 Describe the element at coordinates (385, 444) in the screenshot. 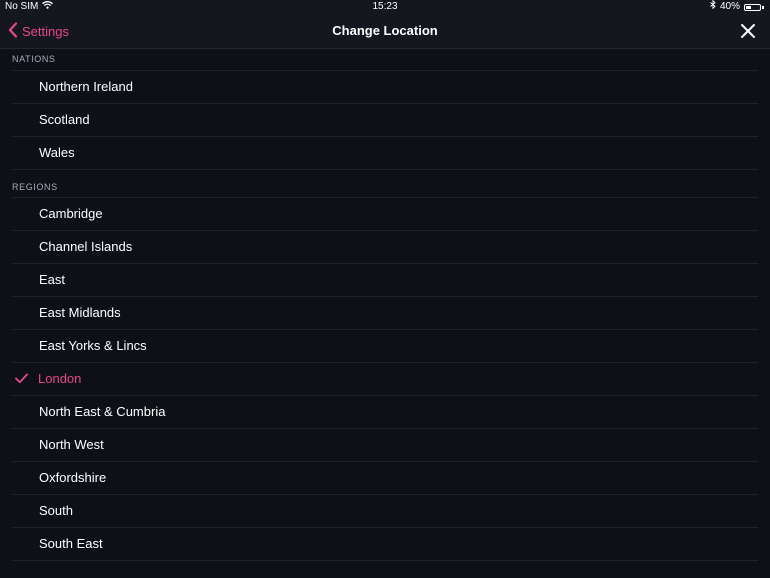

I see `list-item: North West` at that location.